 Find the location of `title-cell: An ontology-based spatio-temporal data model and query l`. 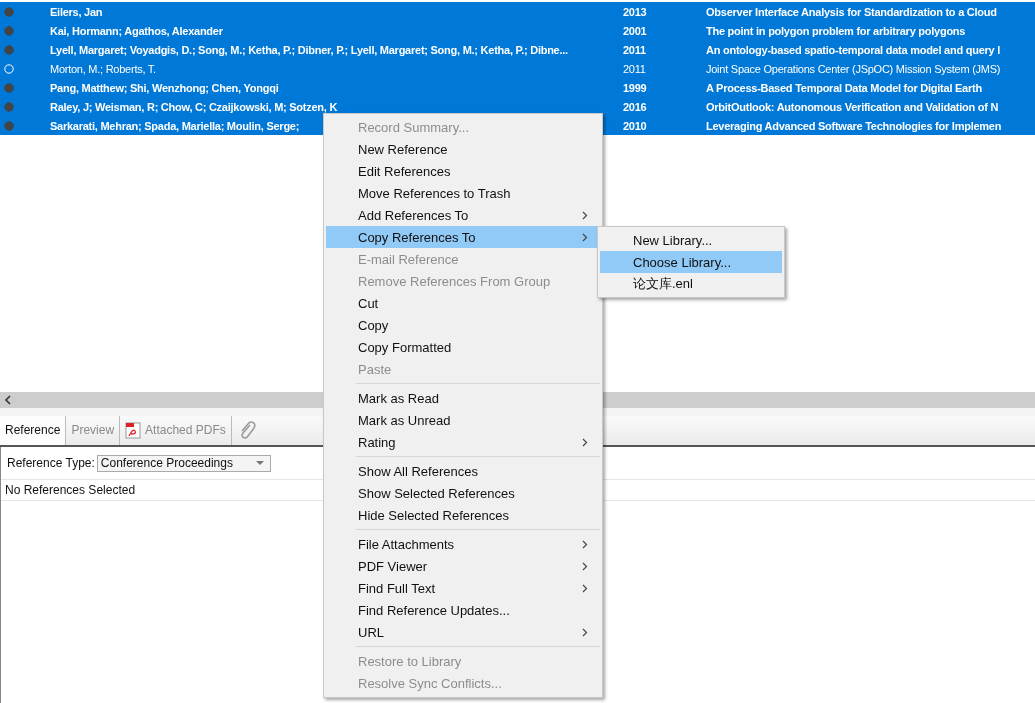

title-cell: An ontology-based spatio-temporal data model and query l is located at coordinates (853, 49).